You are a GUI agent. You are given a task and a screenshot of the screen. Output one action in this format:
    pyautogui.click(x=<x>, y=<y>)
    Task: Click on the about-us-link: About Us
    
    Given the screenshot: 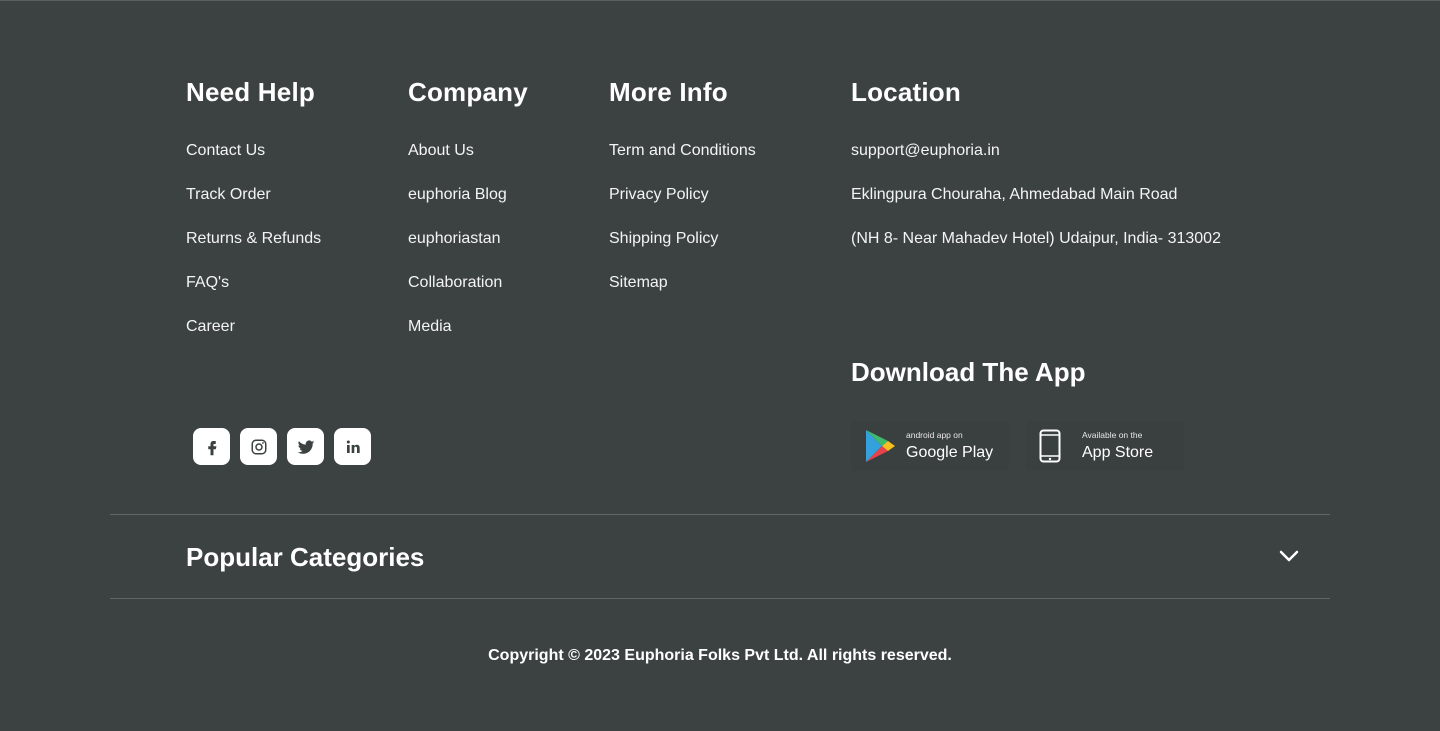 What is the action you would take?
    pyautogui.click(x=468, y=163)
    